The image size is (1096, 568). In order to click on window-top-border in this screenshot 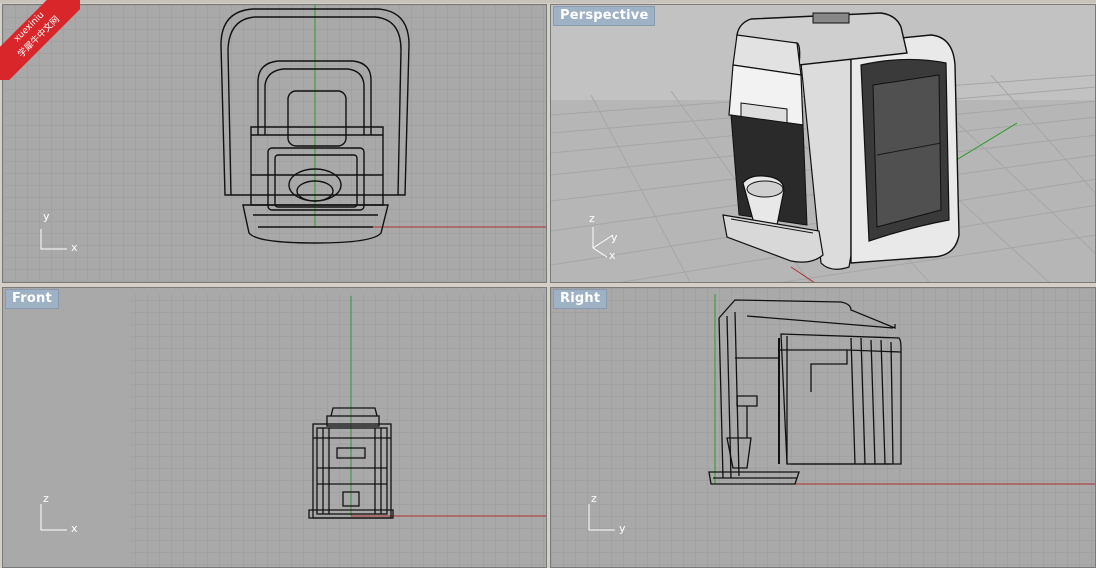, I will do `click(548, 1)`.